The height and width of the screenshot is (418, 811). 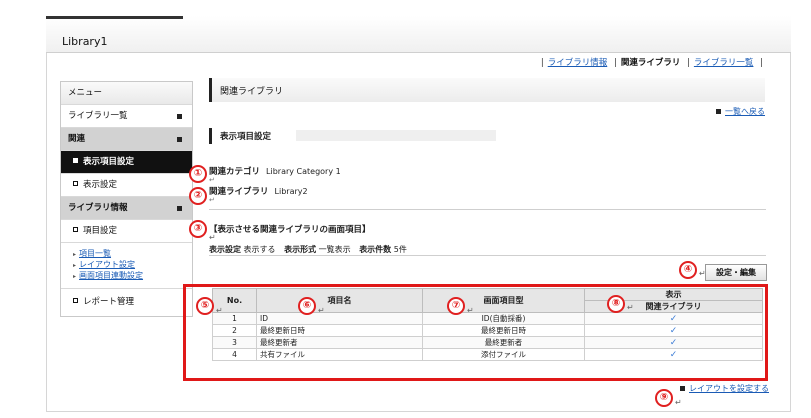 What do you see at coordinates (114, 17) in the screenshot?
I see `header-accent-line` at bounding box center [114, 17].